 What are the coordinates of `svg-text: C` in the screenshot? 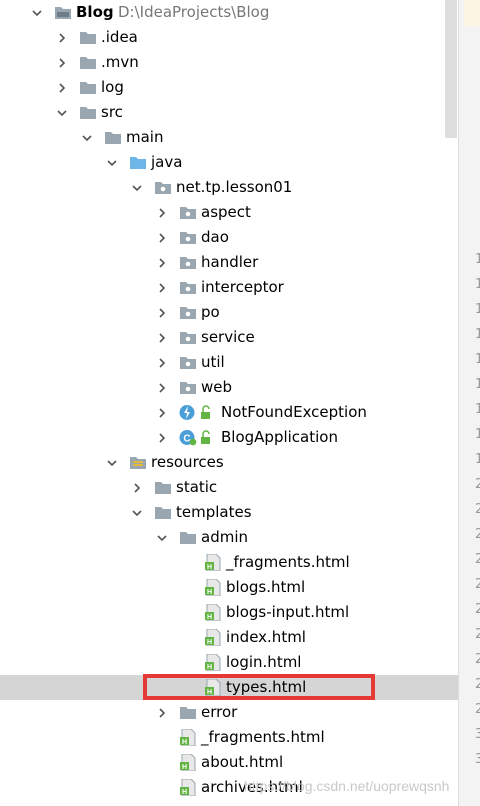 It's located at (186, 439).